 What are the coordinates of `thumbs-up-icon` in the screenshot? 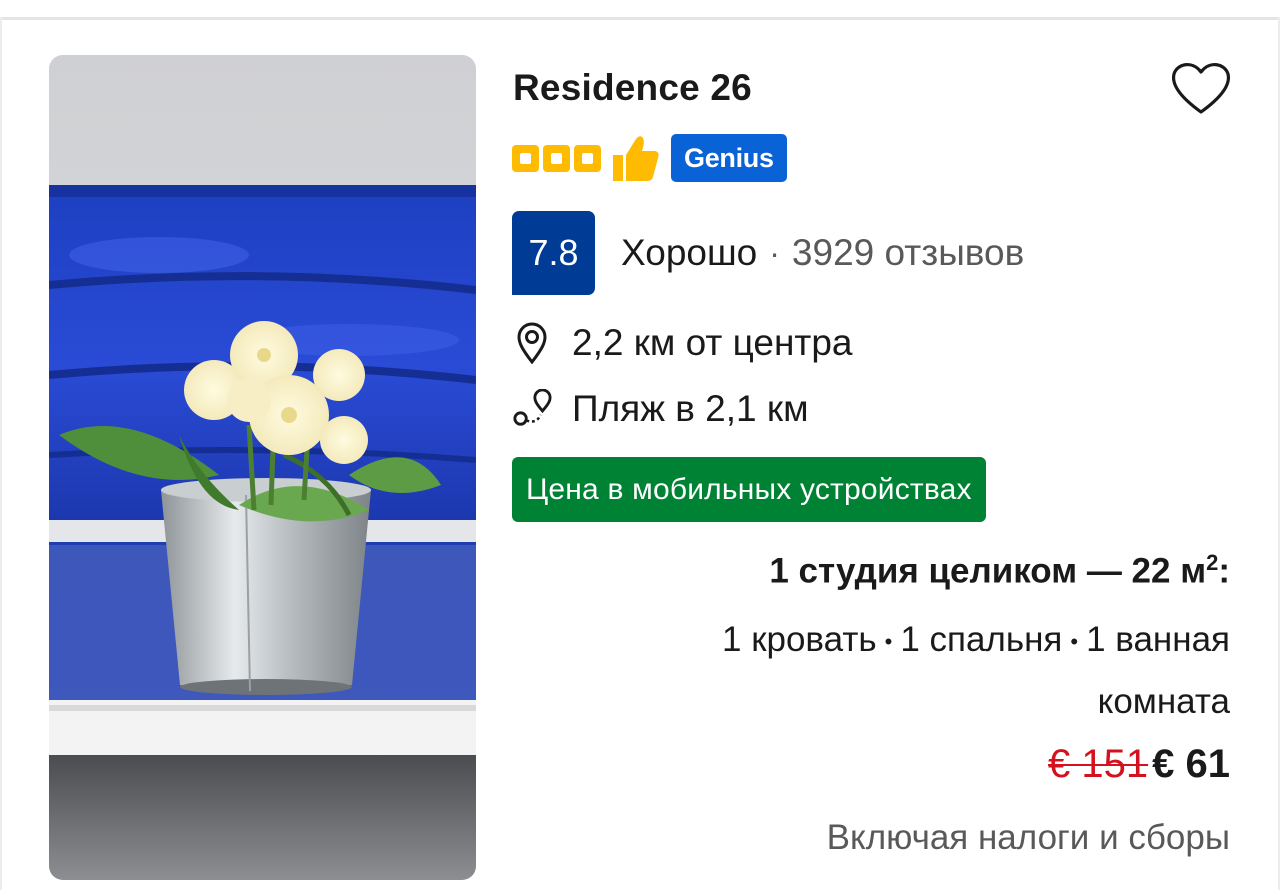 It's located at (636, 158).